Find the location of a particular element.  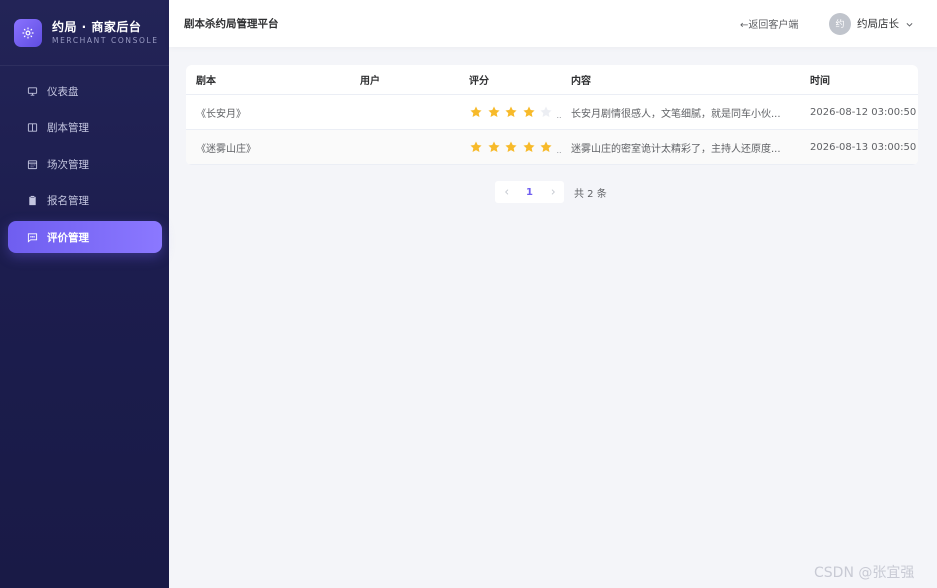

sidebar-item-reviews: 评价管理 is located at coordinates (85, 237).